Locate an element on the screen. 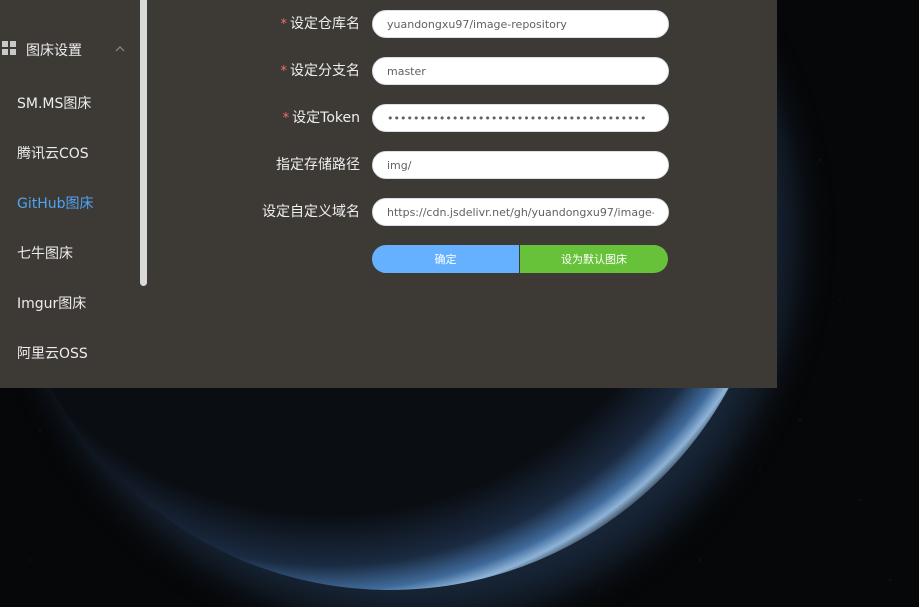 This screenshot has height=607, width=919. token-input is located at coordinates (520, 118).